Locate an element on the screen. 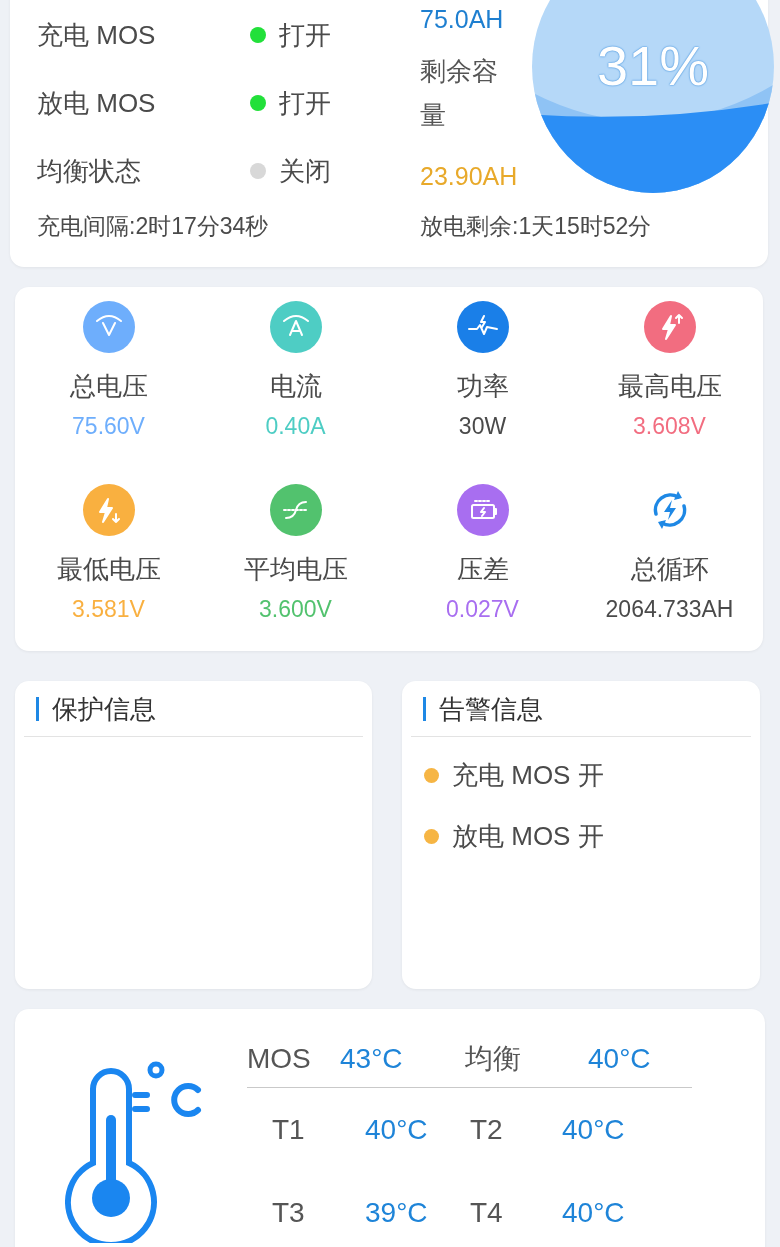 The width and height of the screenshot is (780, 1247). sensor-label: T2 is located at coordinates (487, 1129).